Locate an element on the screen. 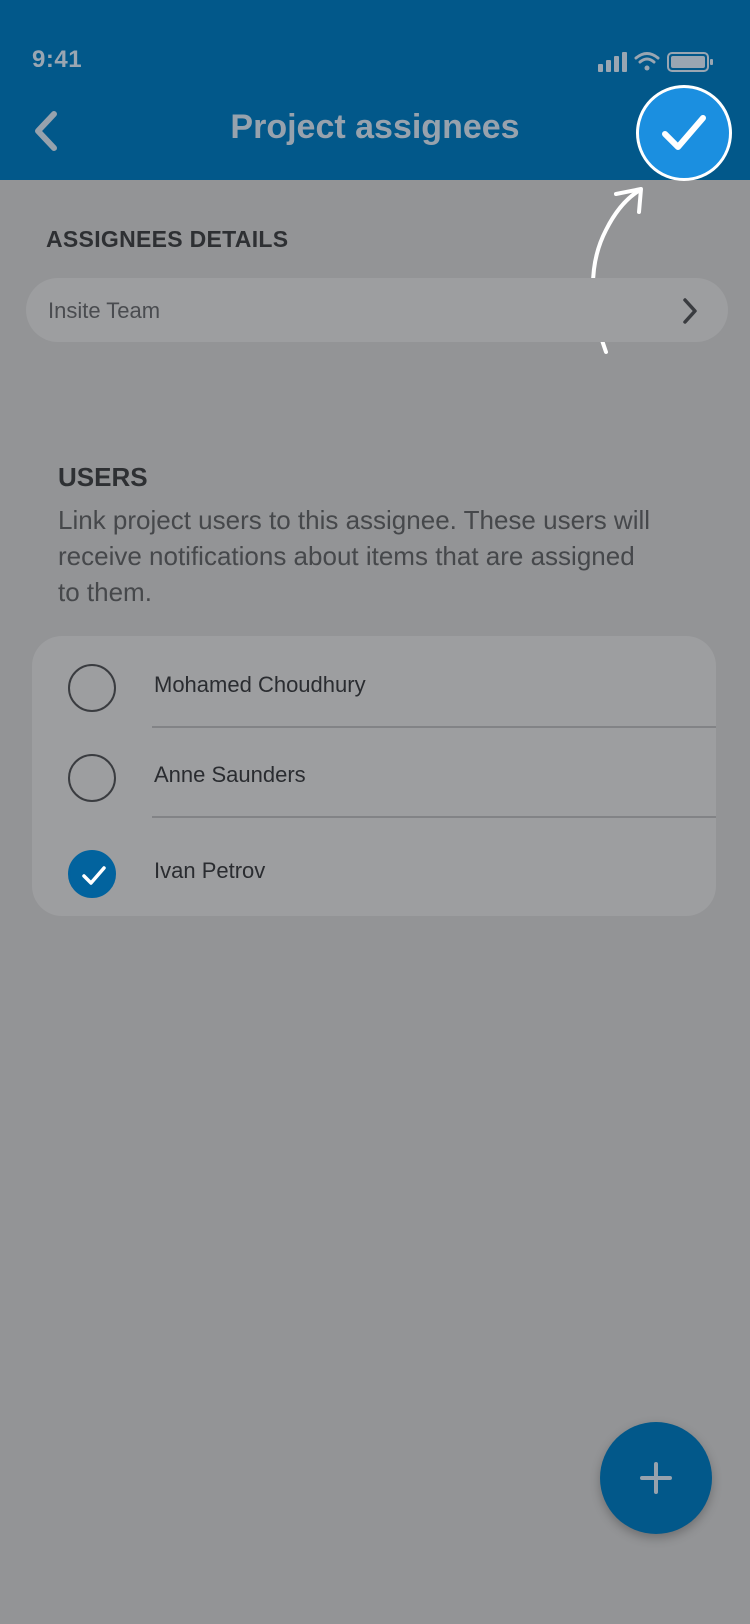  app-header: 9:41 Project assignees is located at coordinates (375, 90).